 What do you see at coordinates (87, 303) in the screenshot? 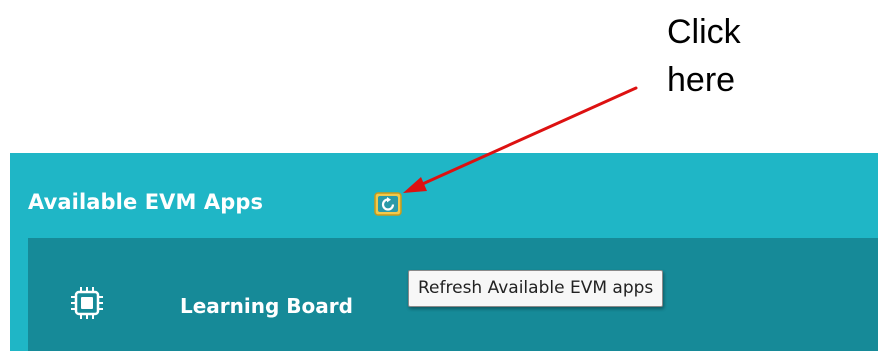
I see `chip-icon` at bounding box center [87, 303].